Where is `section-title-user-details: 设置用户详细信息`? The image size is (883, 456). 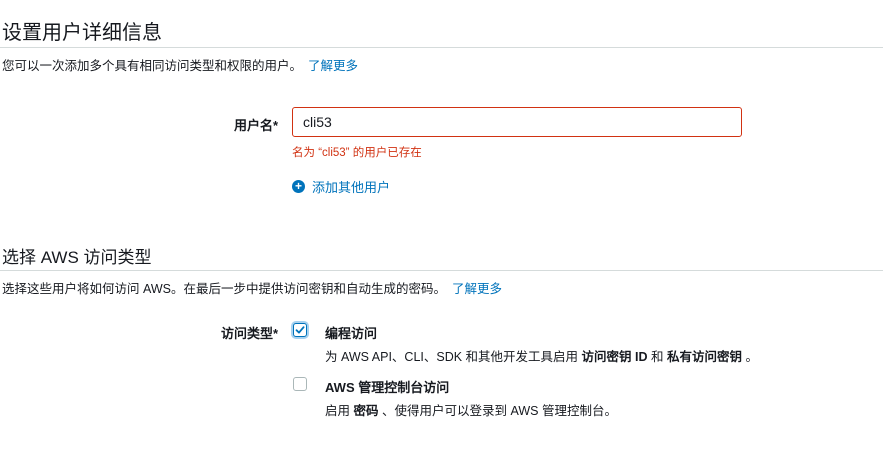
section-title-user-details: 设置用户详细信息 is located at coordinates (82, 33).